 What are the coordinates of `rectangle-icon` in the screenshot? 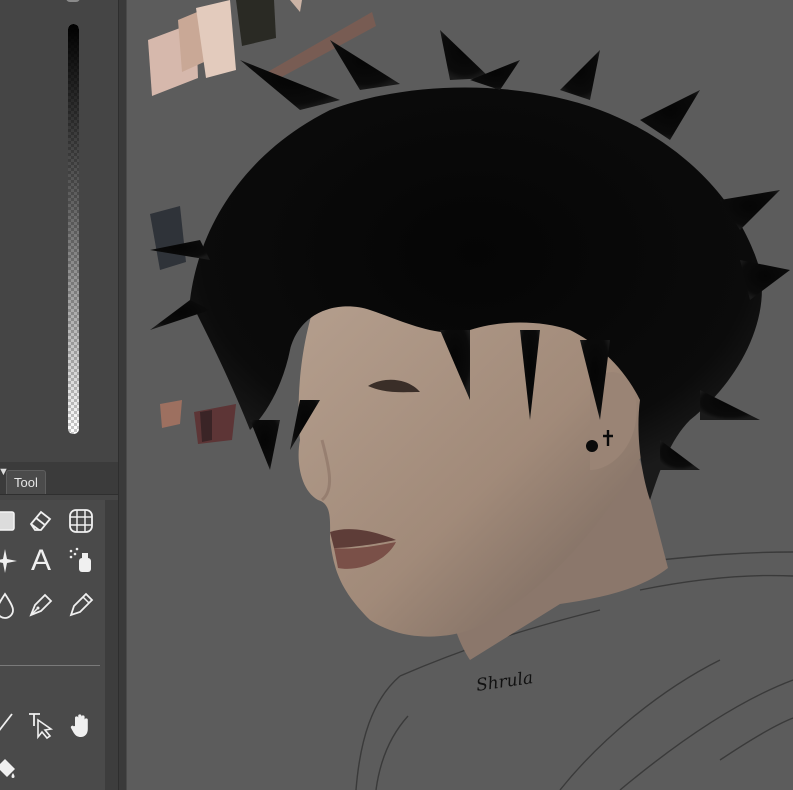 It's located at (7, 521).